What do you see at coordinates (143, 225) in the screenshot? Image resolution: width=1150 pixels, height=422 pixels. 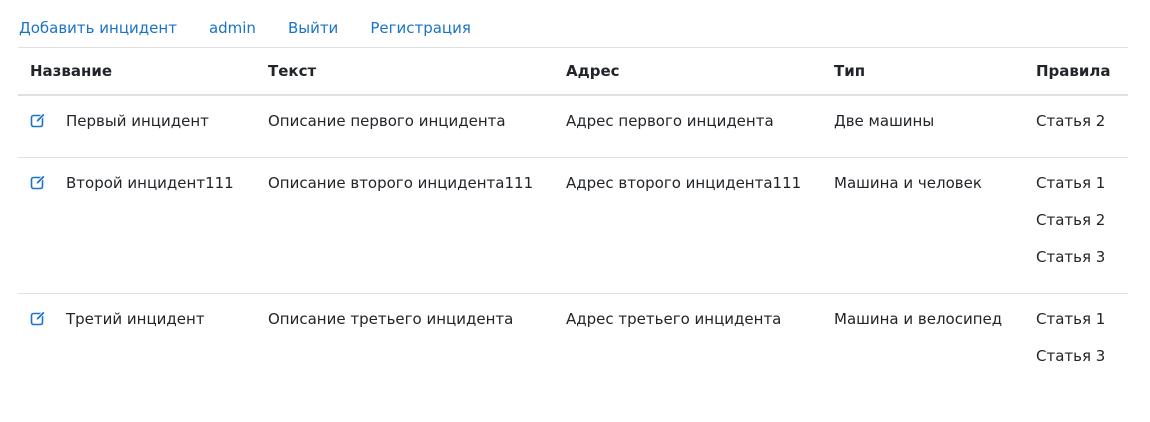 I see `cell-name: Второй инцидент111` at bounding box center [143, 225].